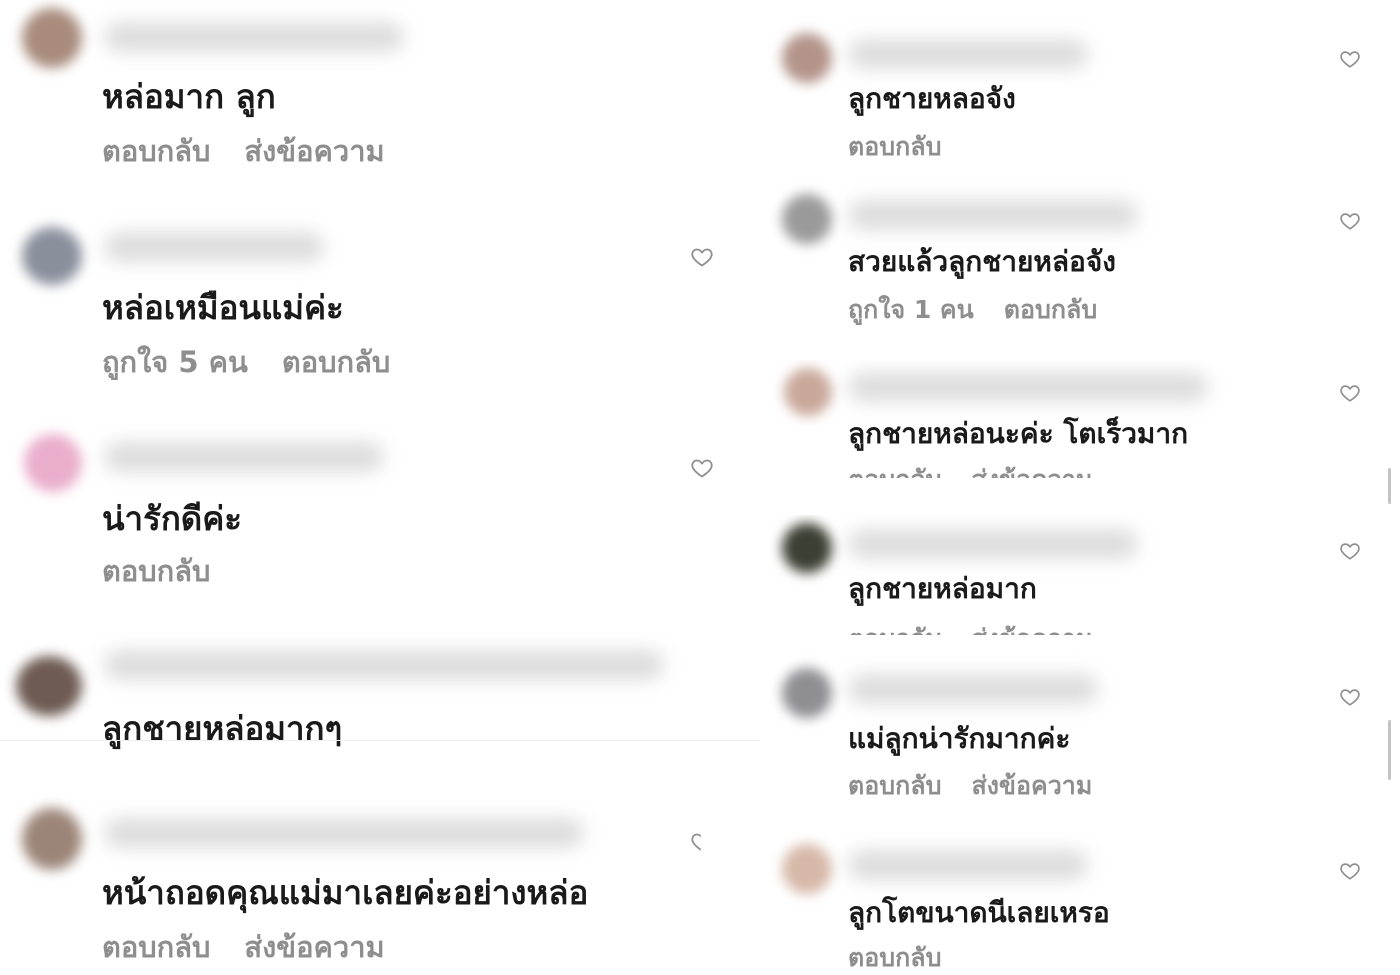  Describe the element at coordinates (189, 96) in the screenshot. I see `comment-text: หล่อมาก ลูก` at that location.